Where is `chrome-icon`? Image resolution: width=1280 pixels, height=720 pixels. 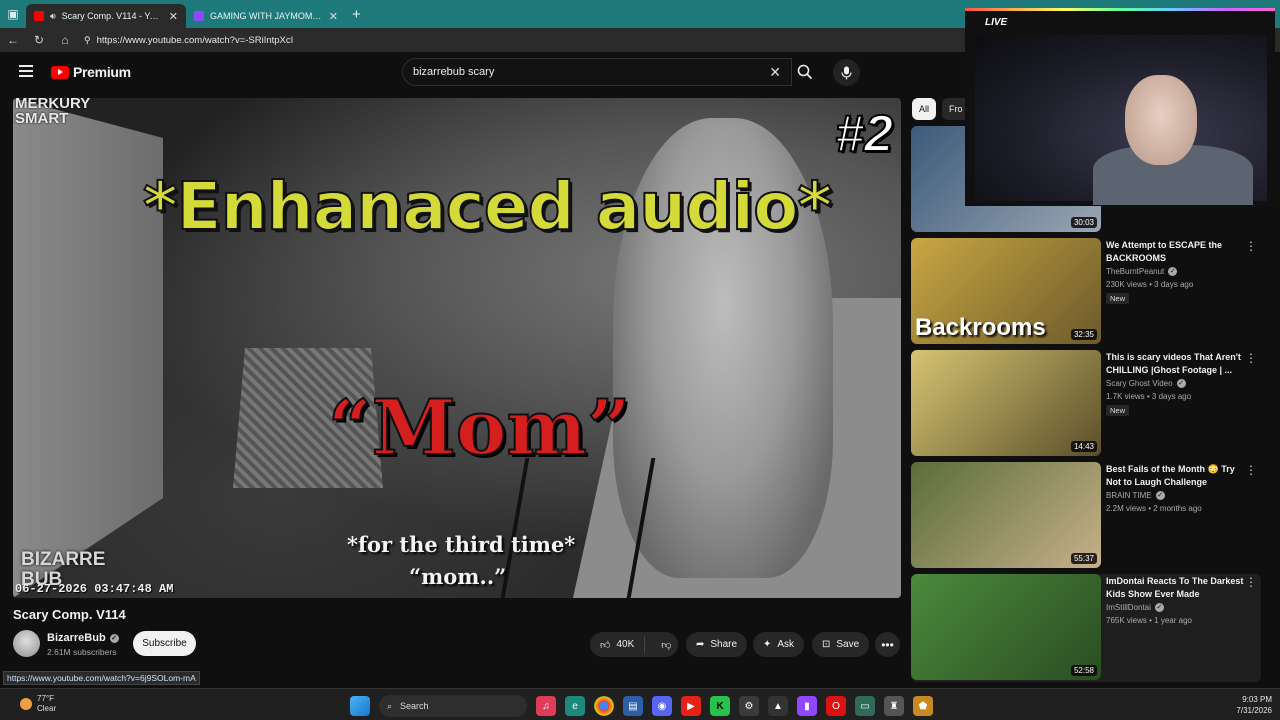
chrome-icon is located at coordinates (604, 706).